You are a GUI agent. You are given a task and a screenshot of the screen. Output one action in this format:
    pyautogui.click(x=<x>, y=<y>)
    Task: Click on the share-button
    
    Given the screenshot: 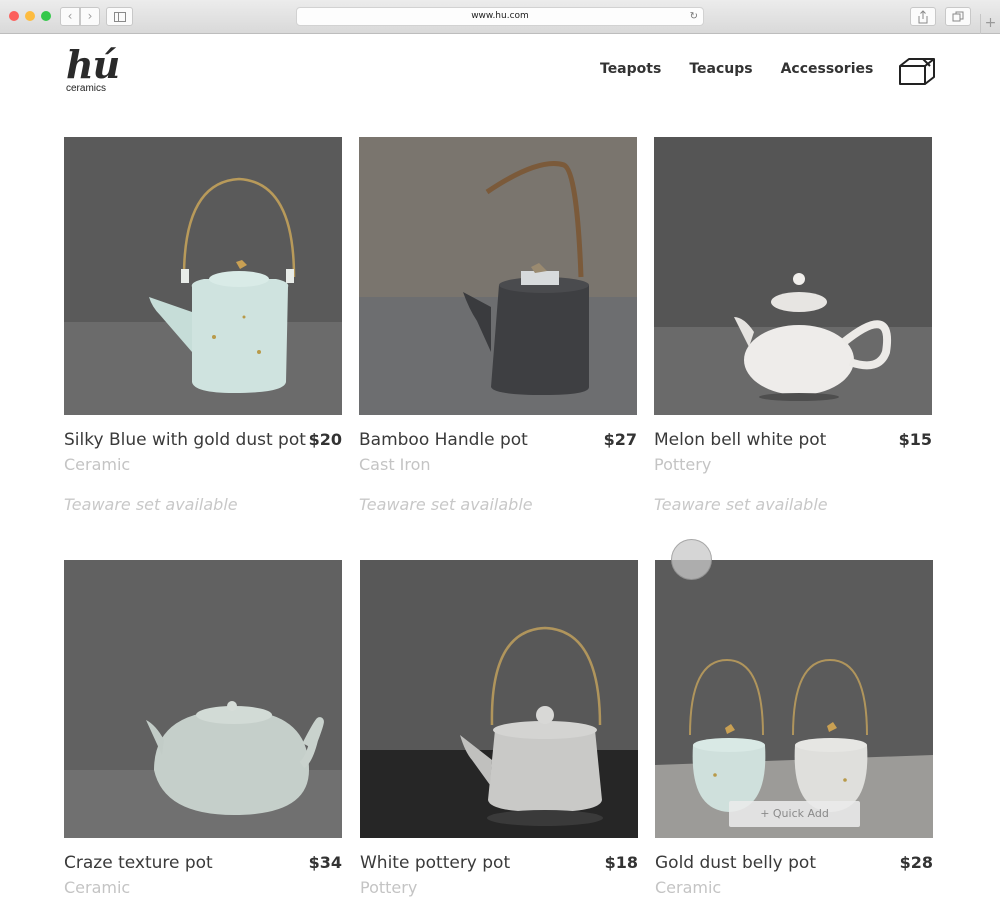 What is the action you would take?
    pyautogui.click(x=923, y=16)
    